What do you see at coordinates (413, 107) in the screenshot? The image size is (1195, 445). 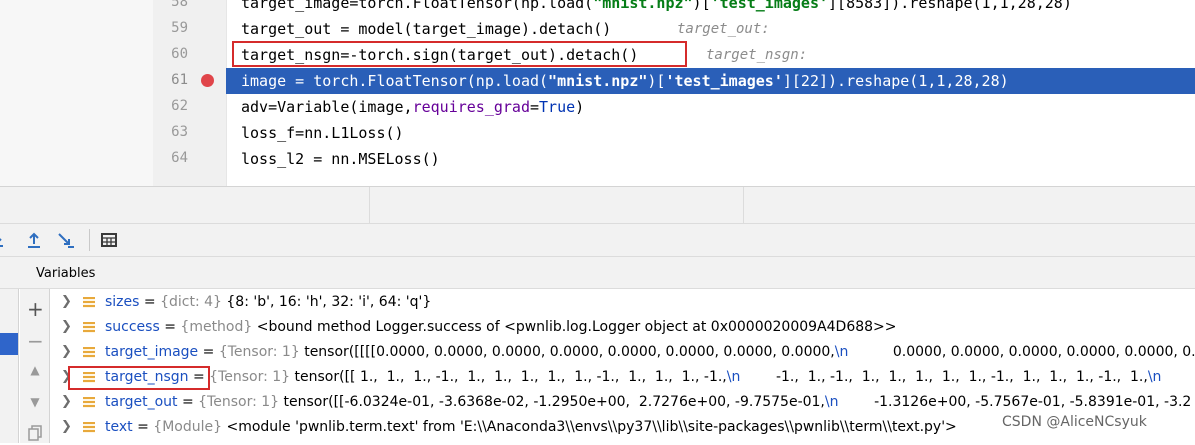 I see `code-text: adv=Variable(image,requires_grad=True)` at bounding box center [413, 107].